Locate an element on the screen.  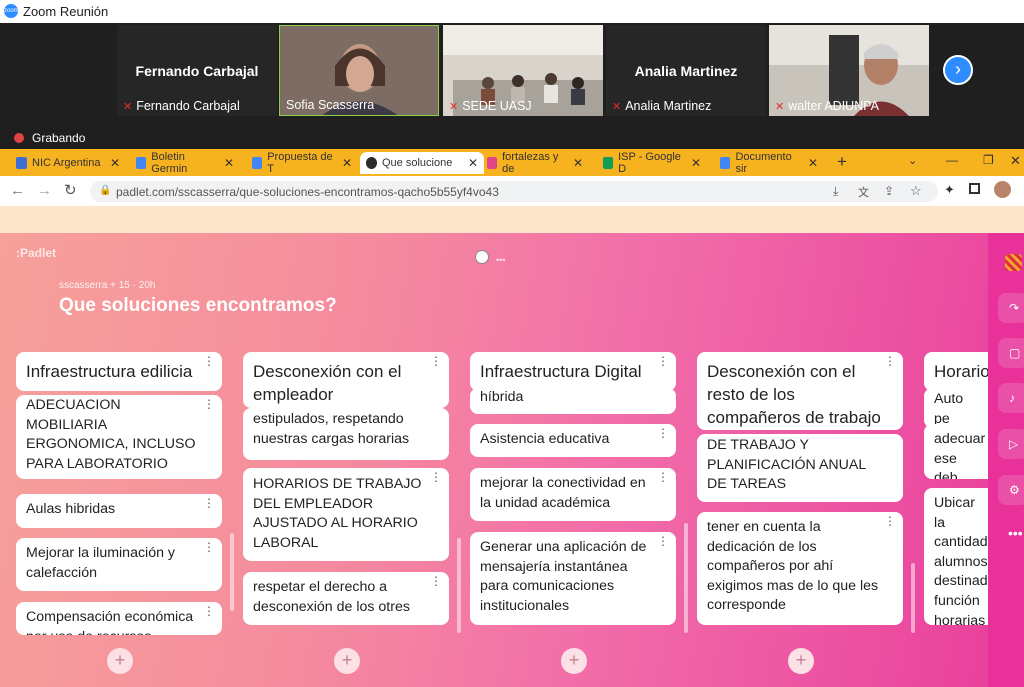
bell-icon: ♪ is located at coordinates (1011, 398).